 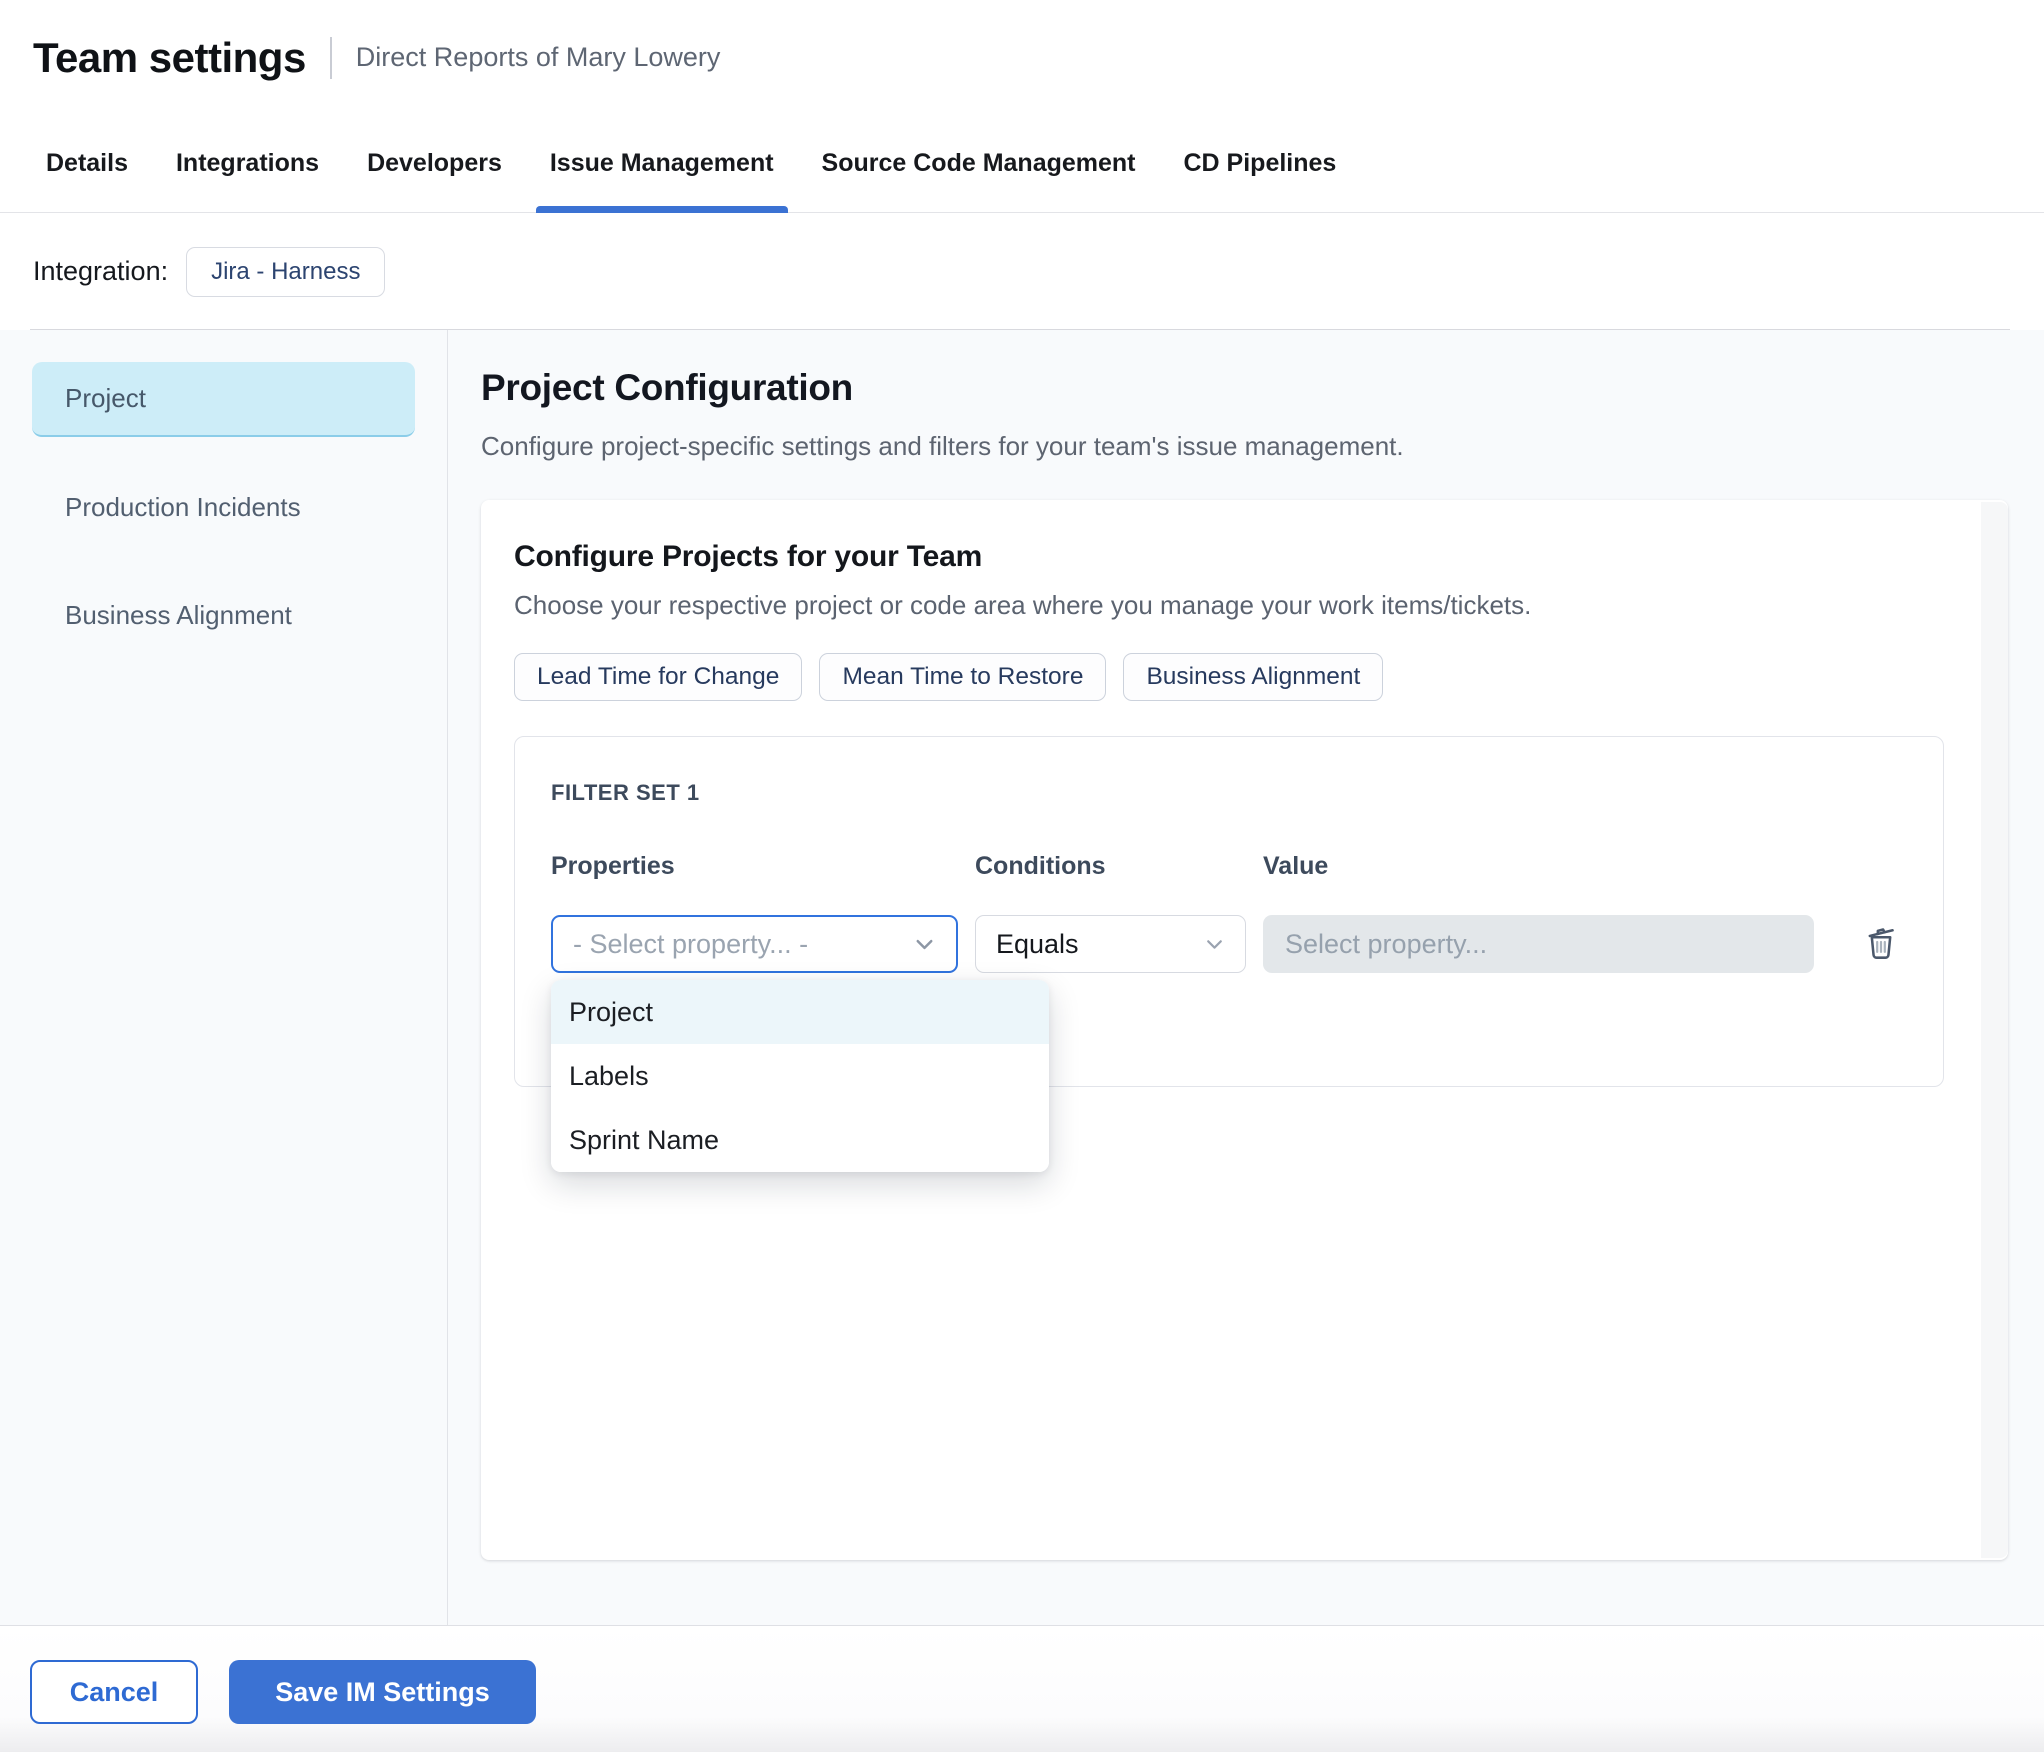 I want to click on chip-lead-time-for-change: Lead Time for Change, so click(x=658, y=677).